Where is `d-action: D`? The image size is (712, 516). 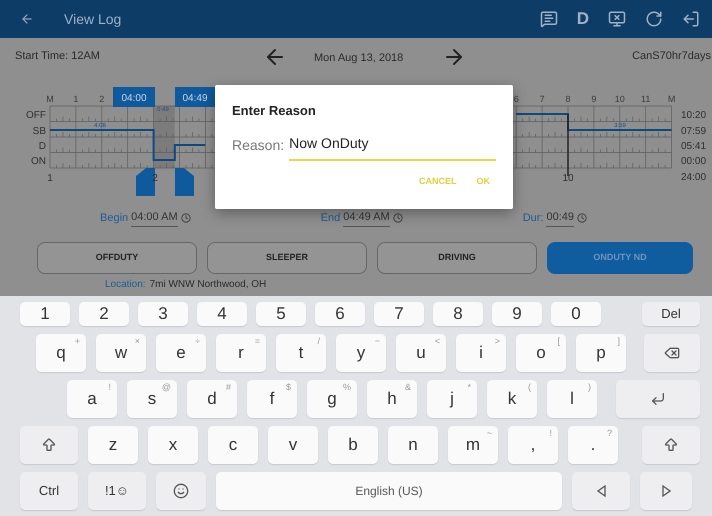
d-action: D is located at coordinates (582, 19).